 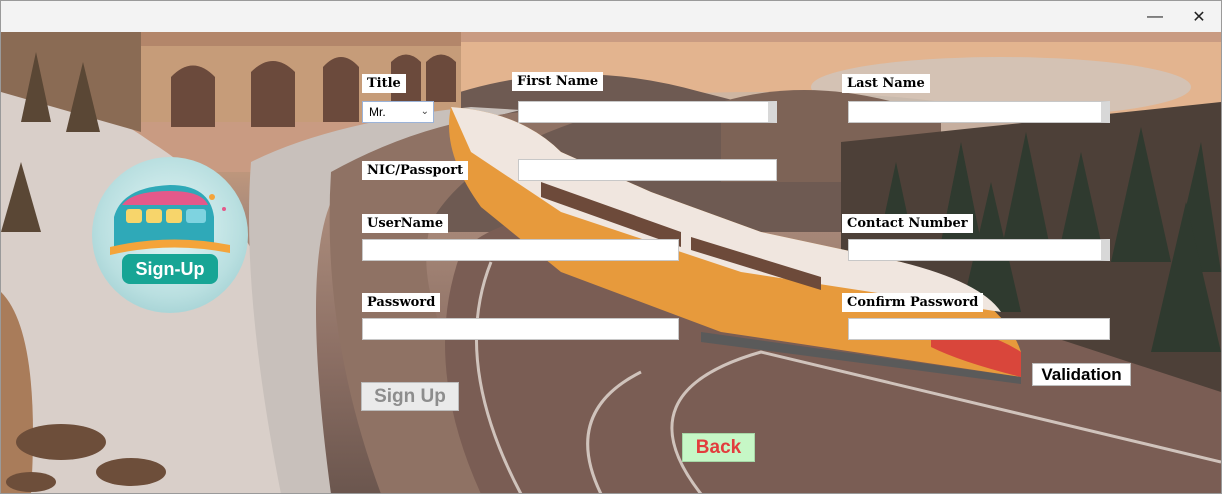 I want to click on validation-button: Validation, so click(x=1081, y=374).